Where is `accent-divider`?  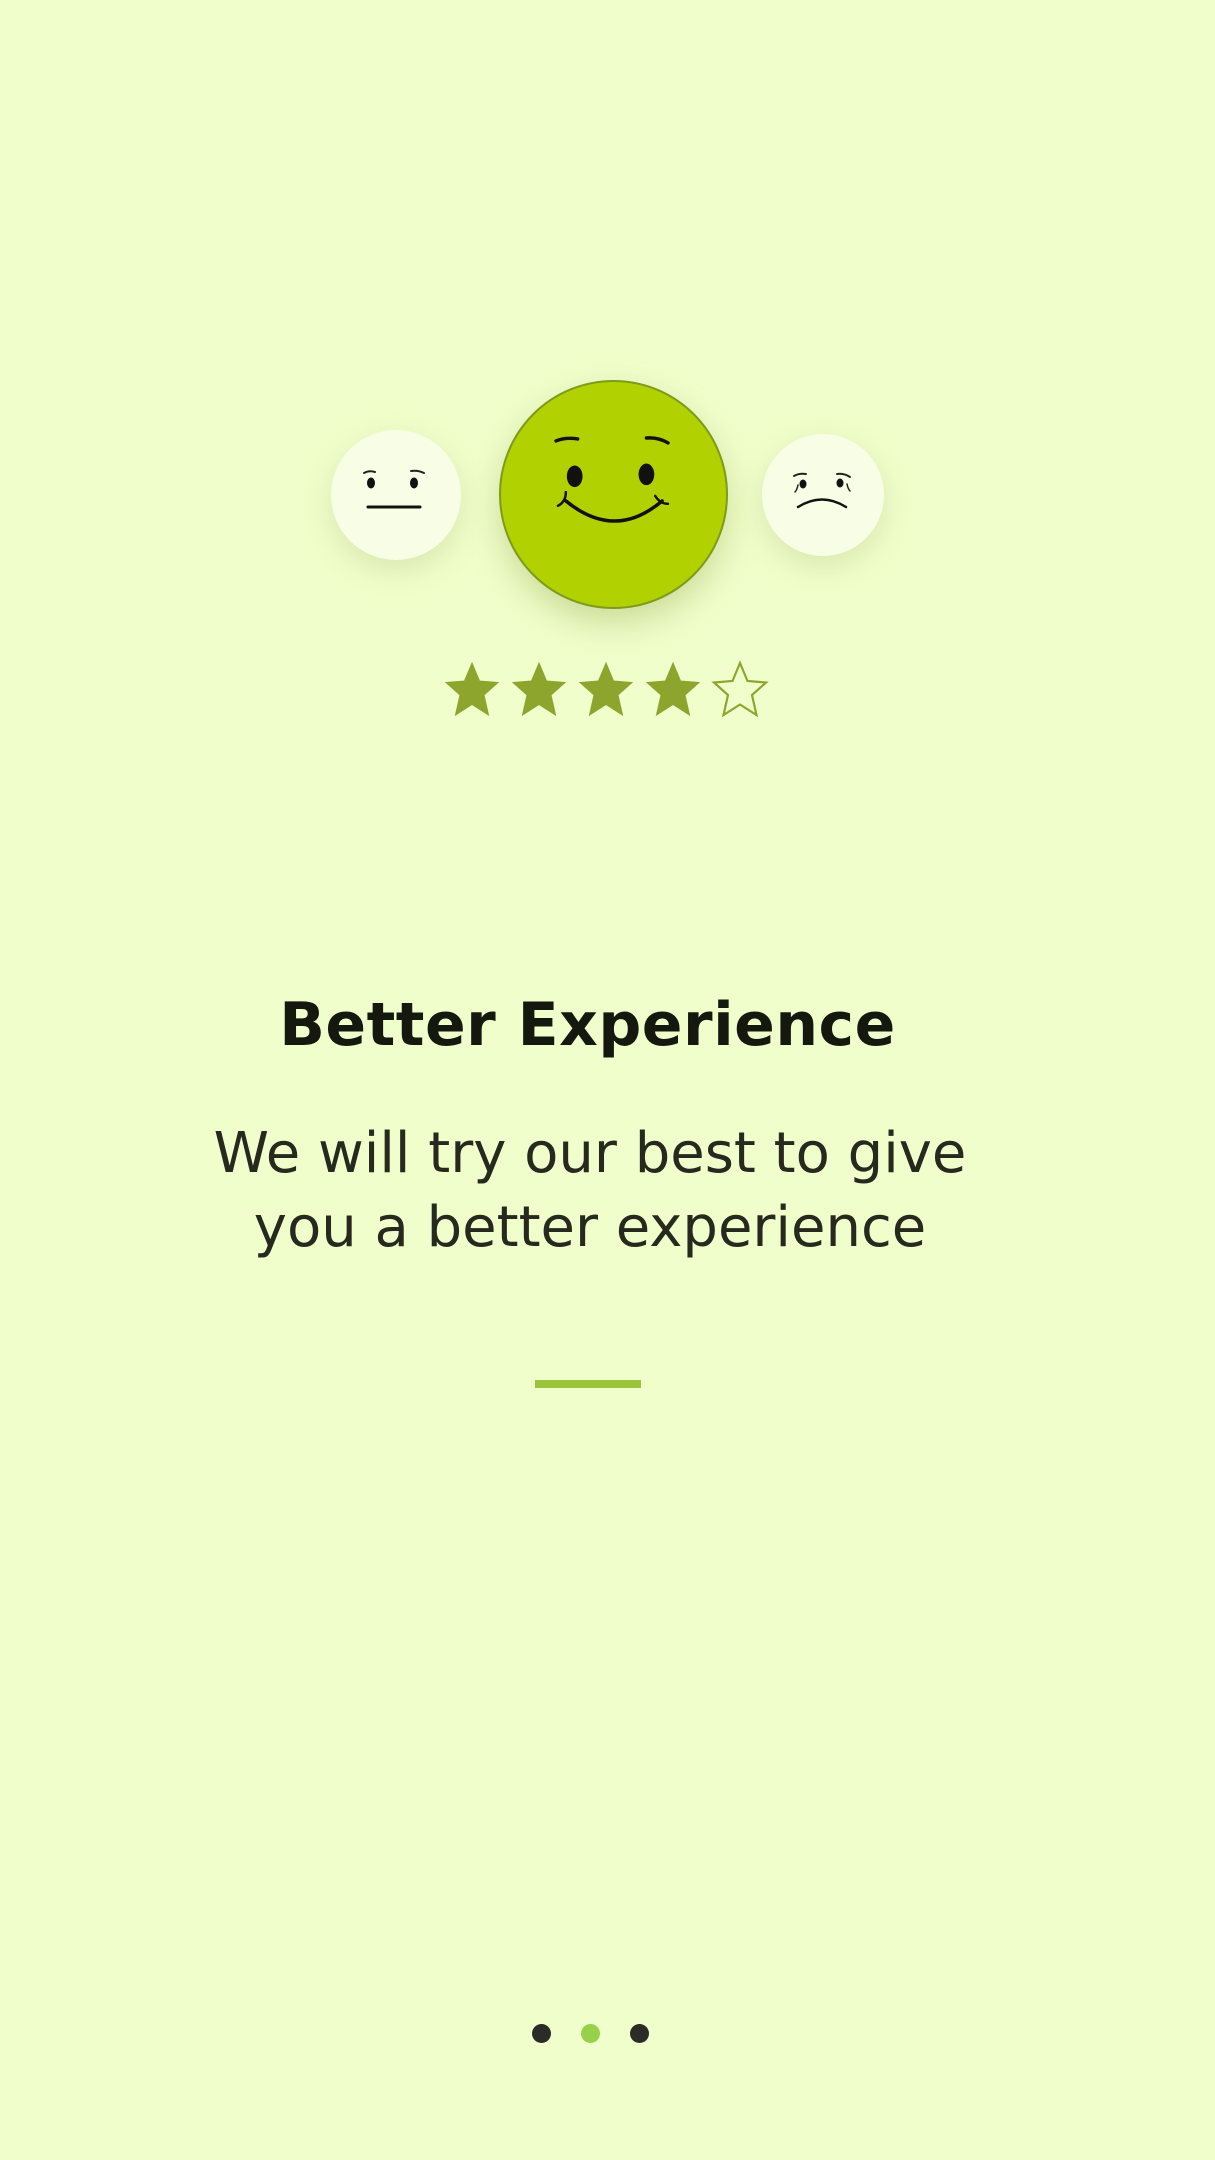
accent-divider is located at coordinates (588, 1384).